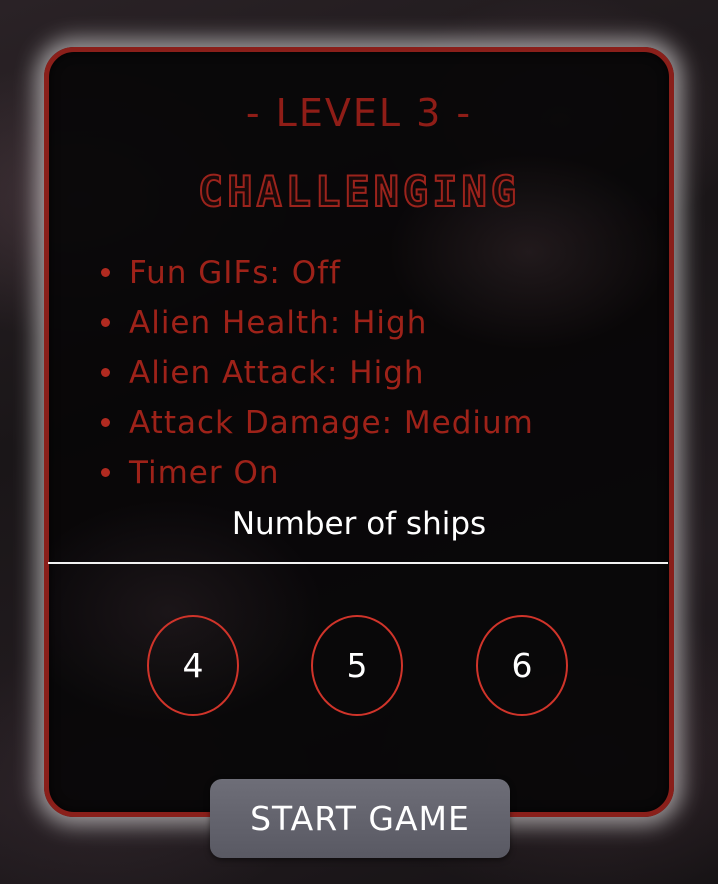  What do you see at coordinates (193, 665) in the screenshot?
I see `ship-option-4: 4` at bounding box center [193, 665].